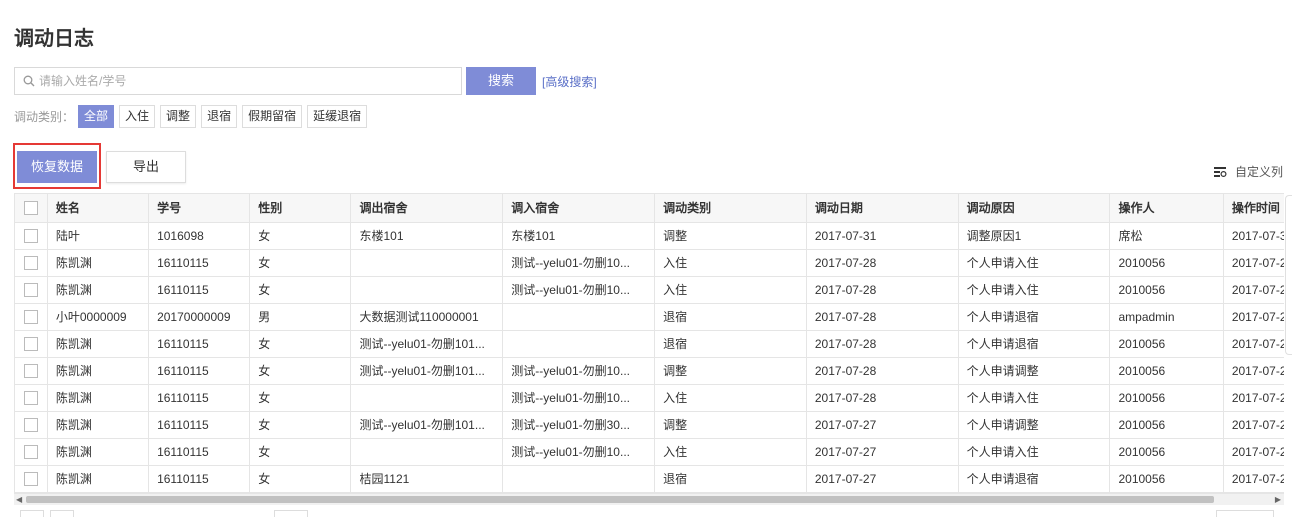  What do you see at coordinates (730, 208) in the screenshot?
I see `column-header: 调动类别` at bounding box center [730, 208].